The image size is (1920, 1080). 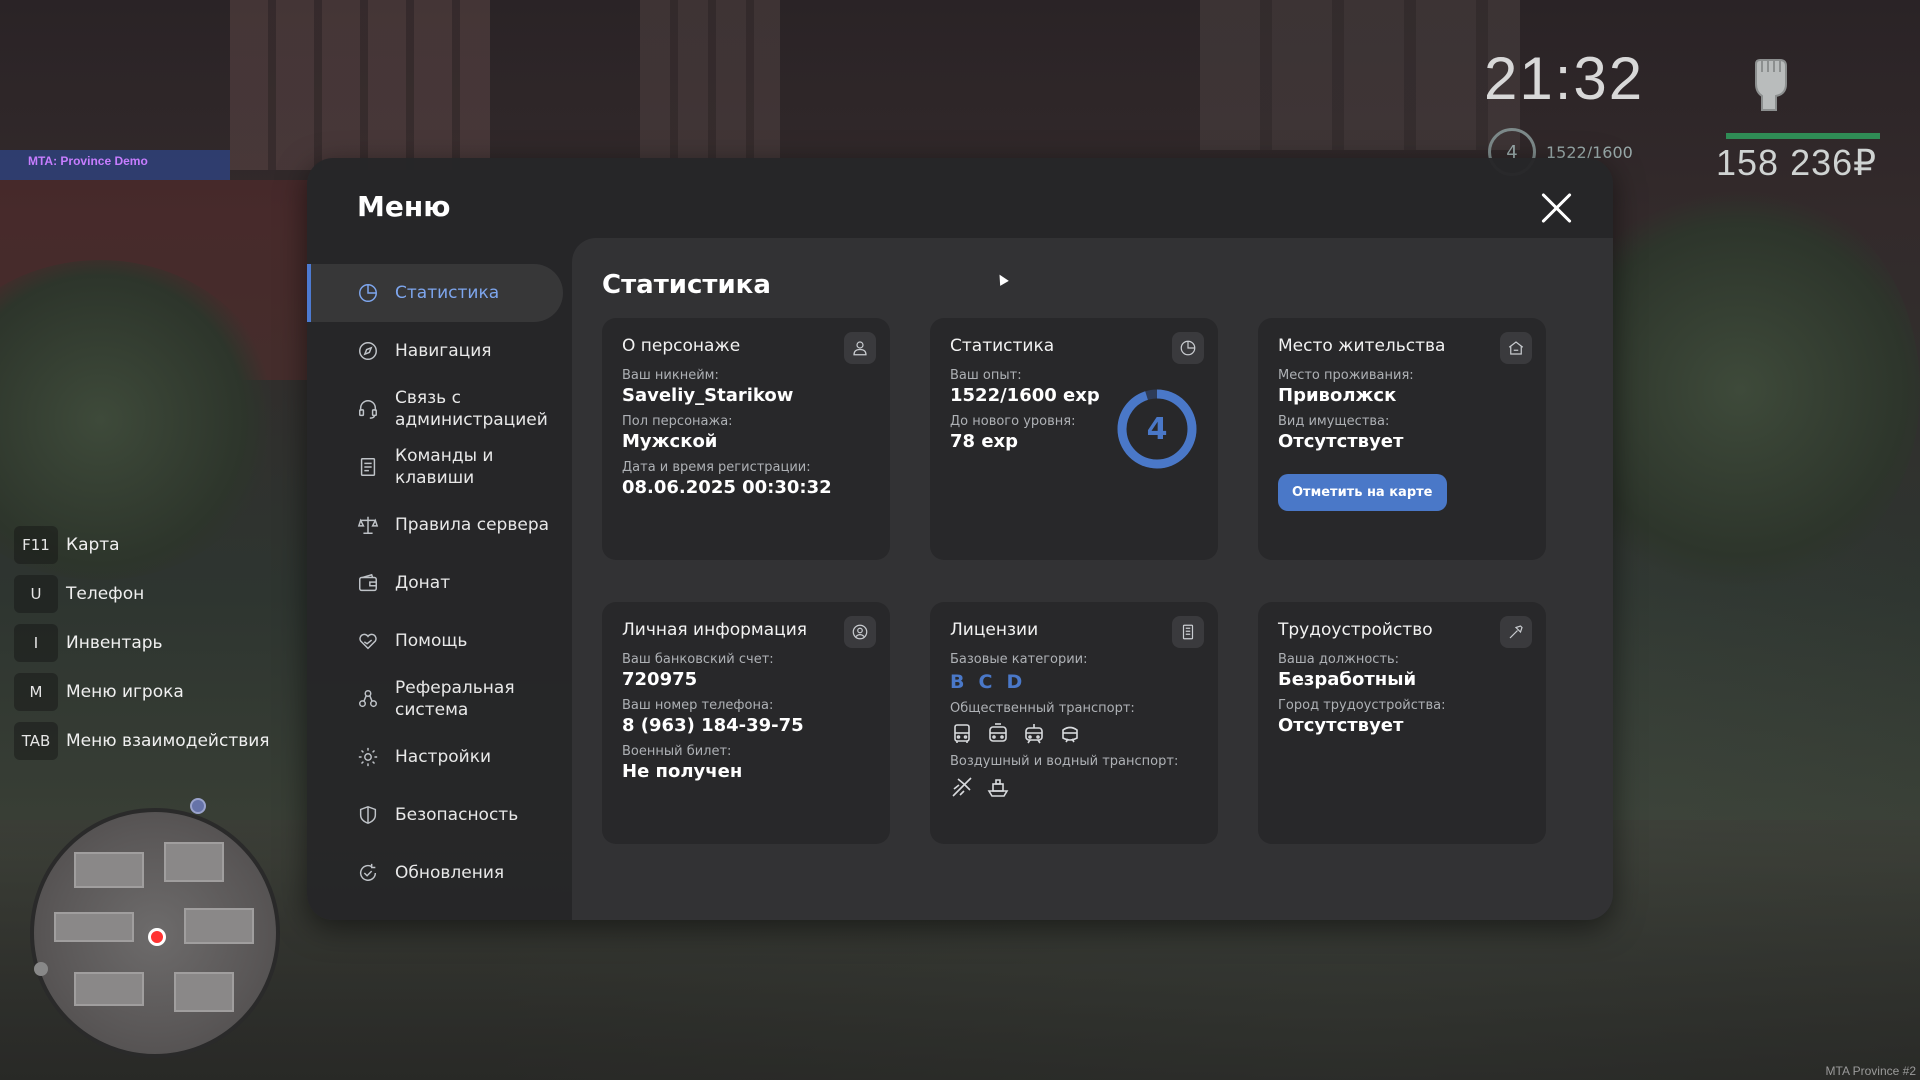 I want to click on sidebar-item-label: Статистика, so click(x=447, y=293).